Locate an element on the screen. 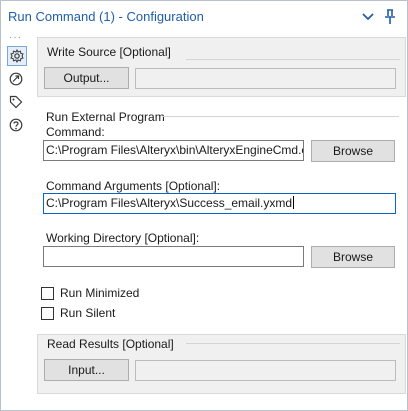 This screenshot has height=411, width=408. chevron-down-icon is located at coordinates (368, 17).